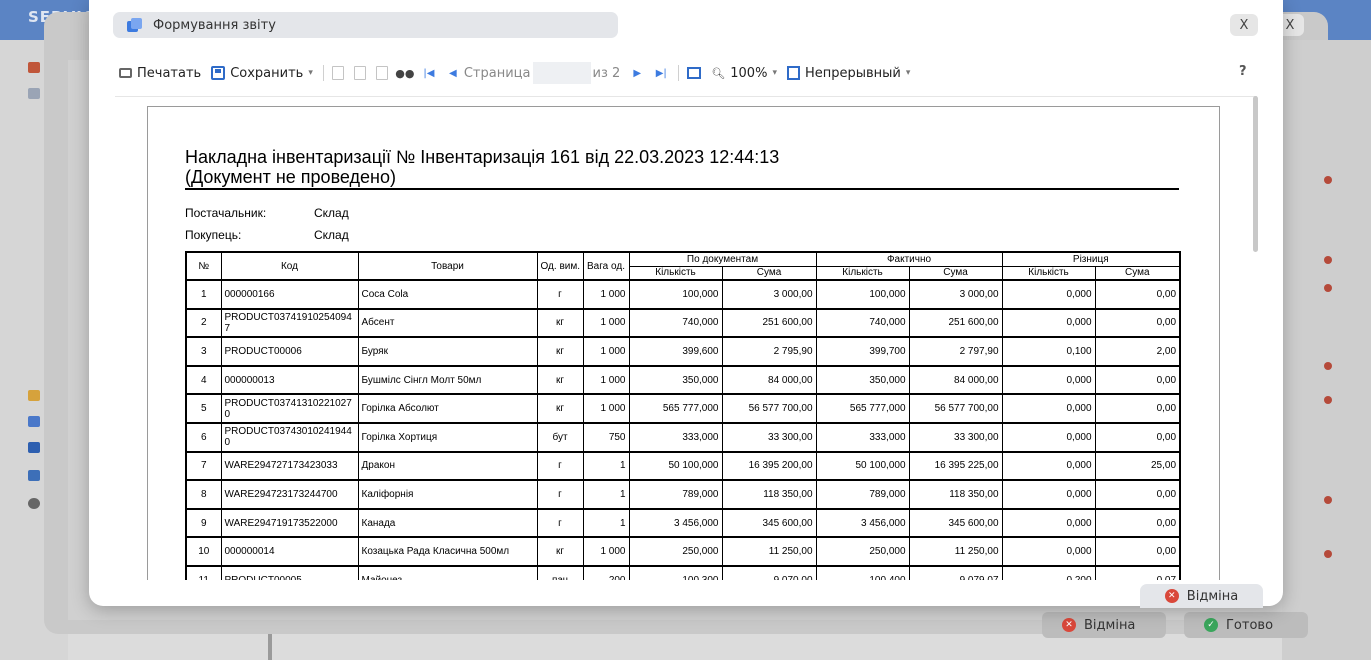  What do you see at coordinates (679, 73) in the screenshot?
I see `toolbar-separator` at bounding box center [679, 73].